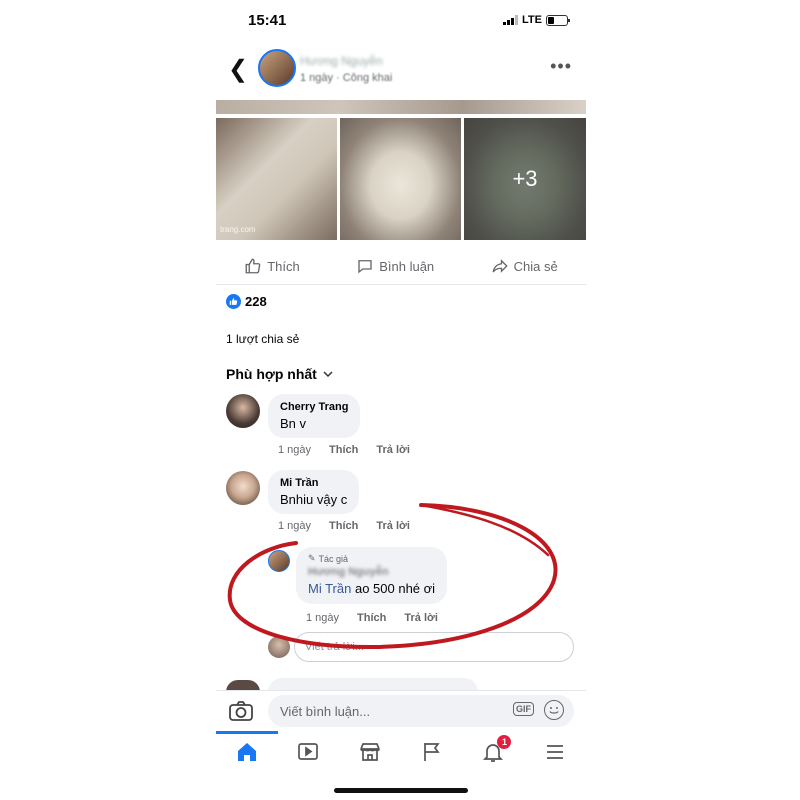 The height and width of the screenshot is (800, 800). What do you see at coordinates (500, 266) in the screenshot?
I see `share-icon` at bounding box center [500, 266].